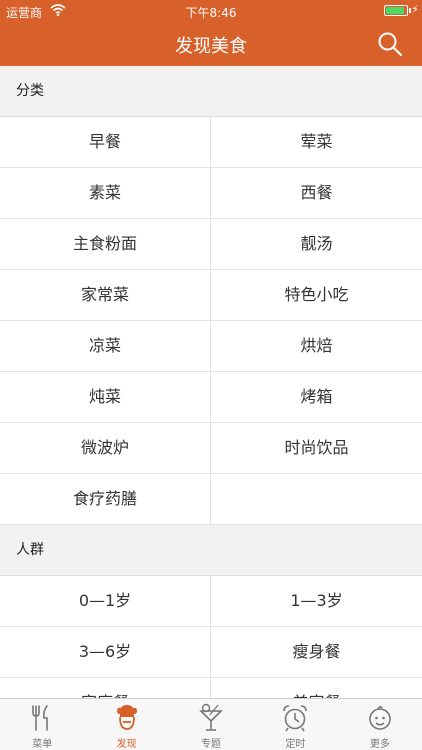 This screenshot has height=750, width=422. I want to click on nav-bar: 发现美食, so click(211, 44).